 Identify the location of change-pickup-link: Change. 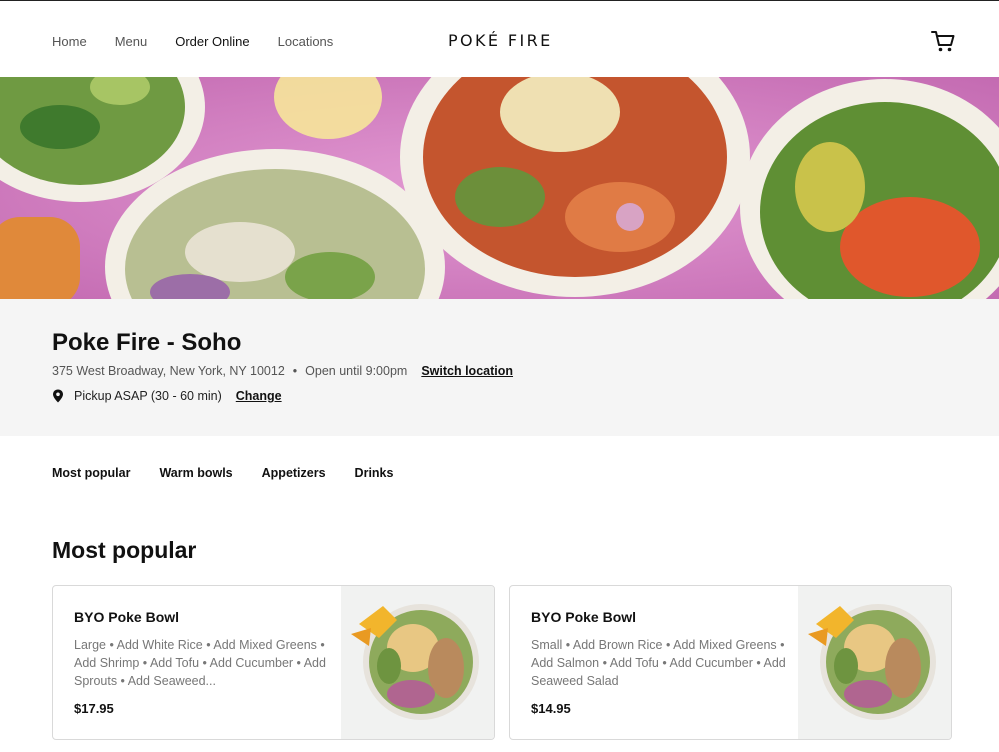
(259, 396).